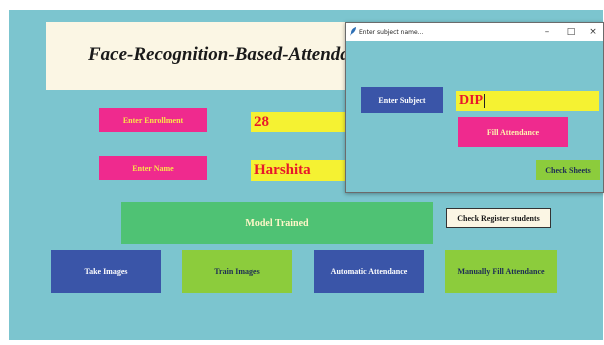 The height and width of the screenshot is (345, 604). Describe the element at coordinates (301, 122) in the screenshot. I see `enrollment-input: 28` at that location.